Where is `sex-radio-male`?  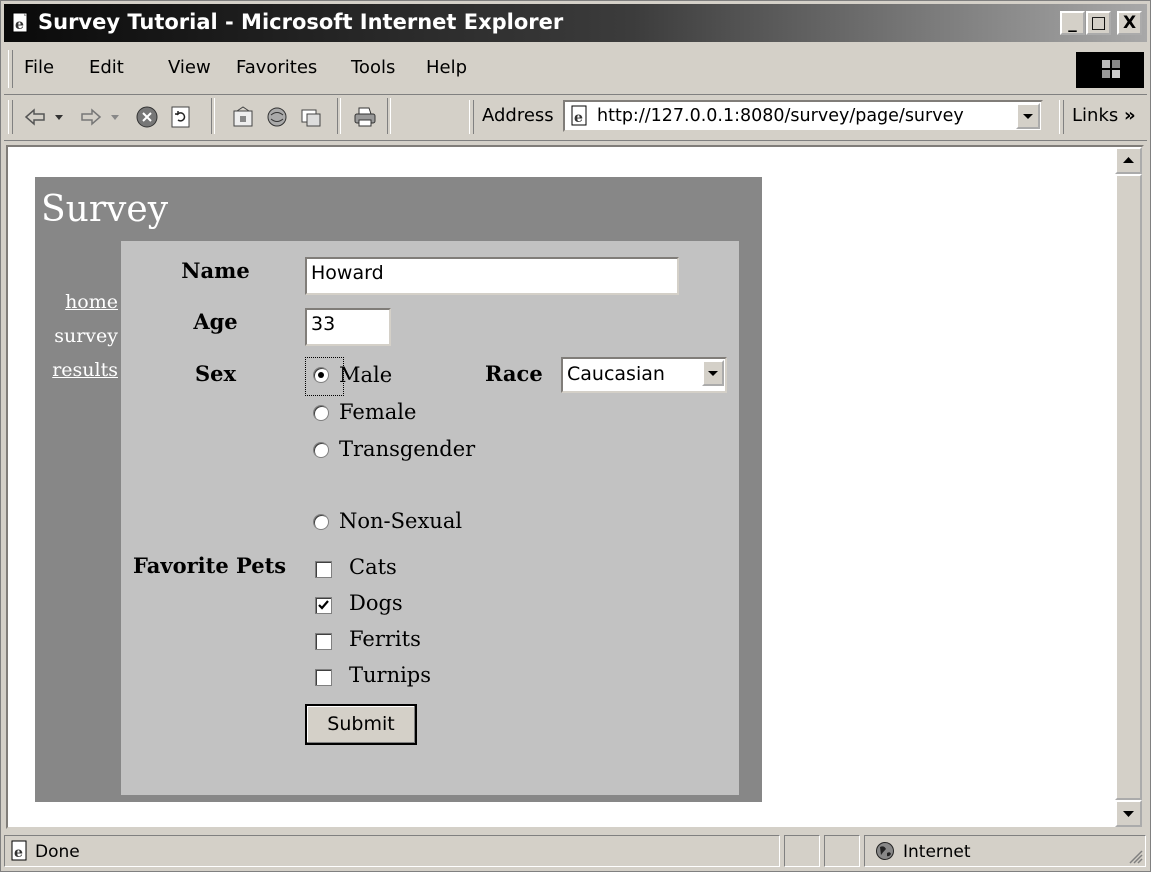 sex-radio-male is located at coordinates (321, 375).